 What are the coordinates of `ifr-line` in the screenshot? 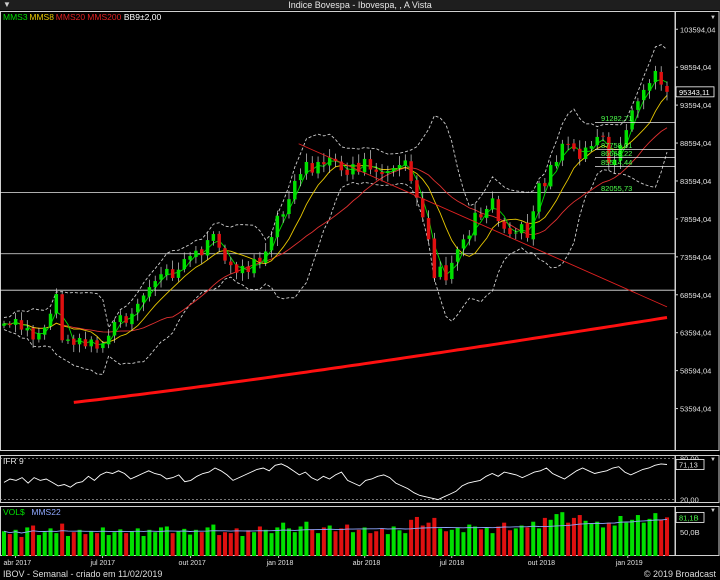 It's located at (335, 482).